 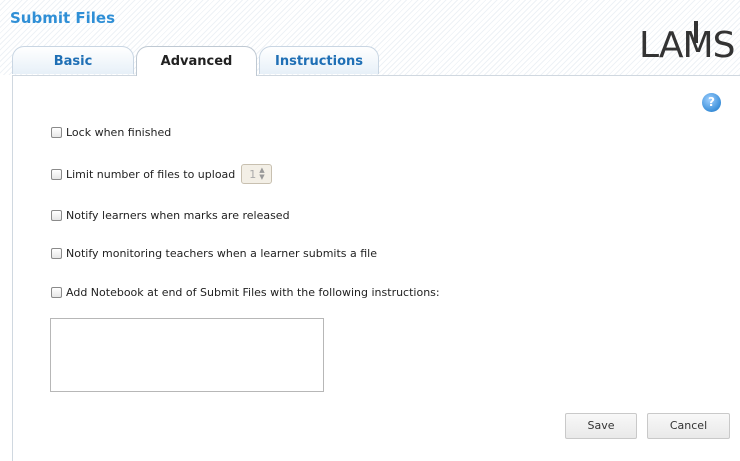 I want to click on option-limit-files: Limit number of files to upload 1 ▲ ▼, so click(x=162, y=174).